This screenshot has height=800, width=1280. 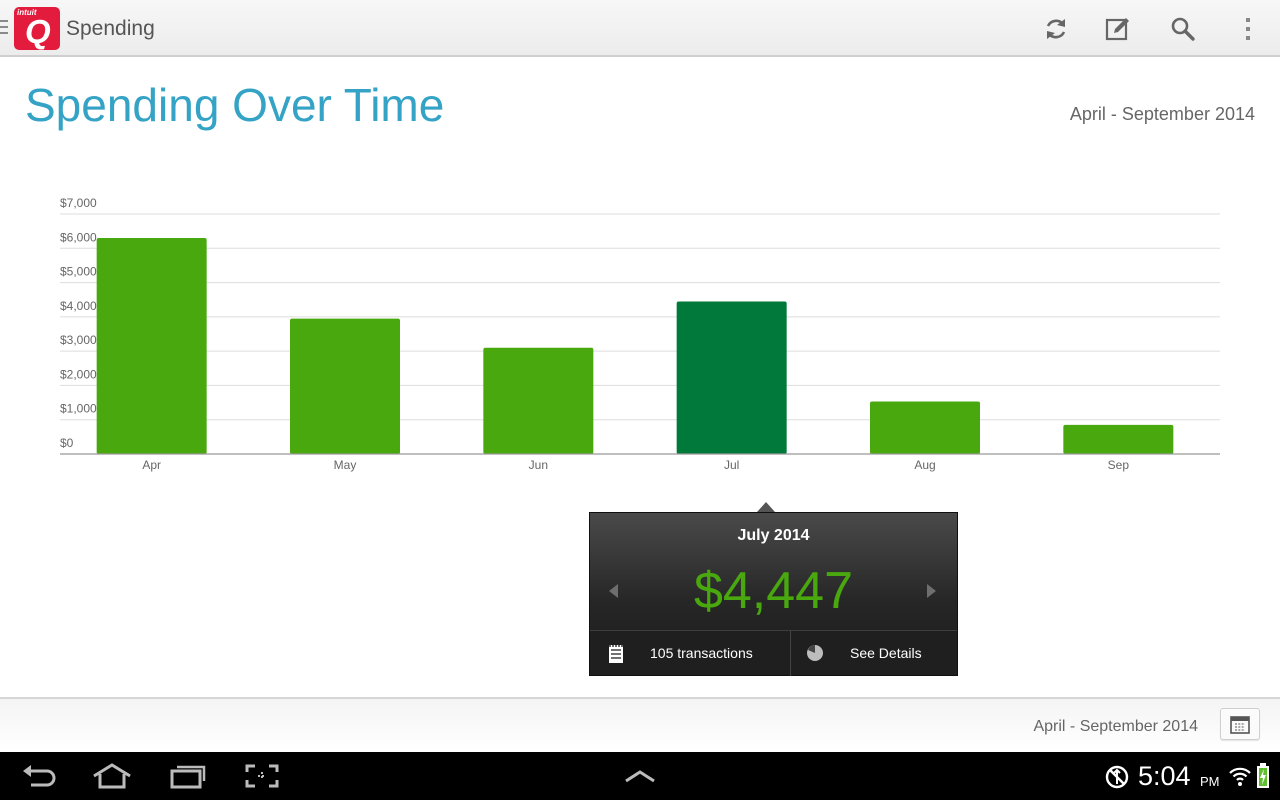 I want to click on next-month-button, so click(x=931, y=591).